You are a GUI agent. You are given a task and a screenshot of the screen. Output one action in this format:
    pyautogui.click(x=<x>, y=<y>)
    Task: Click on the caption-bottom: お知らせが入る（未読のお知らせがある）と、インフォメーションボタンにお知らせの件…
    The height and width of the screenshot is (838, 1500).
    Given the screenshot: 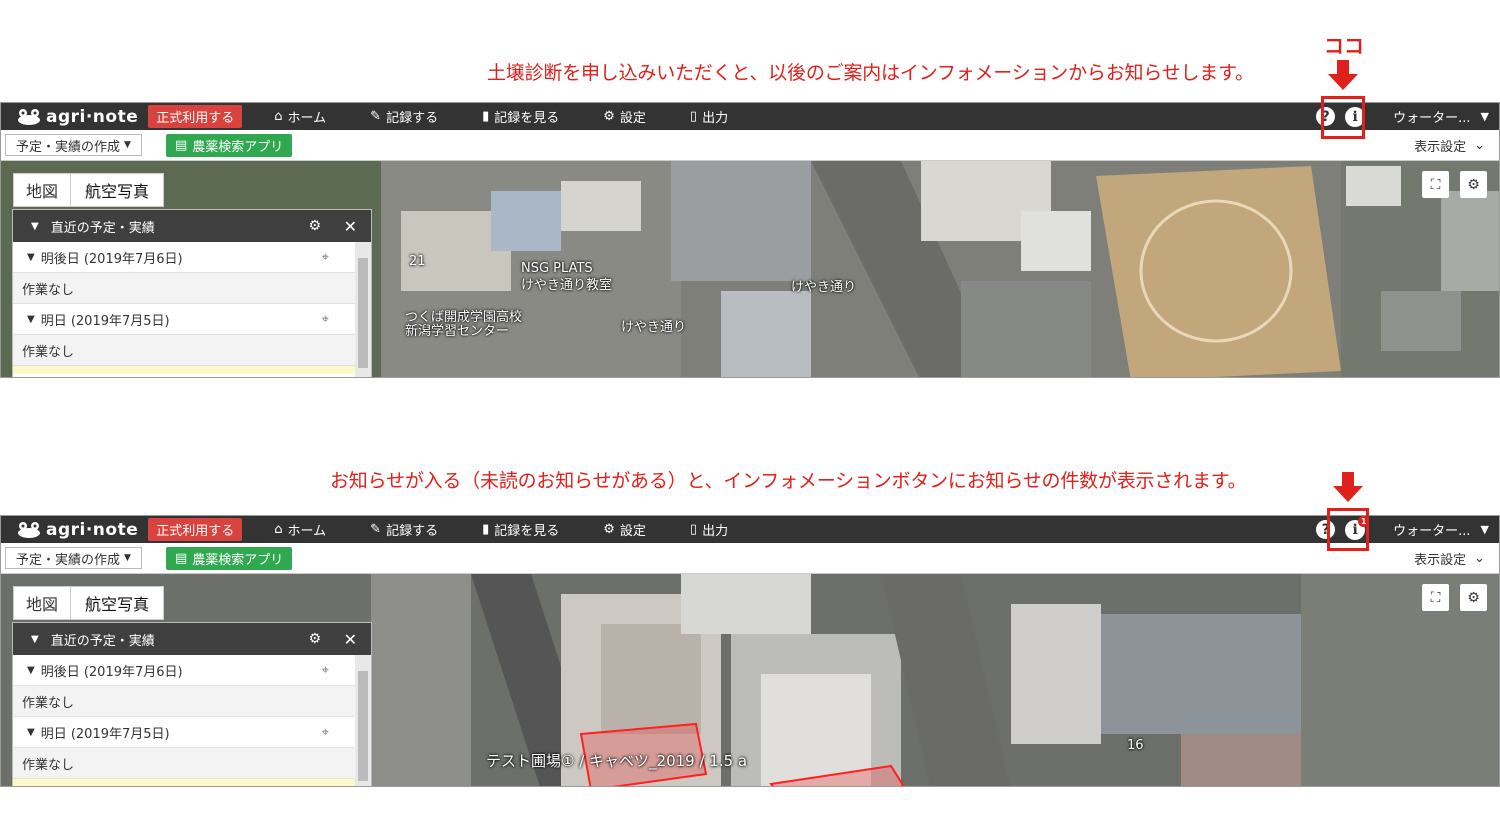 What is the action you would take?
    pyautogui.click(x=788, y=481)
    